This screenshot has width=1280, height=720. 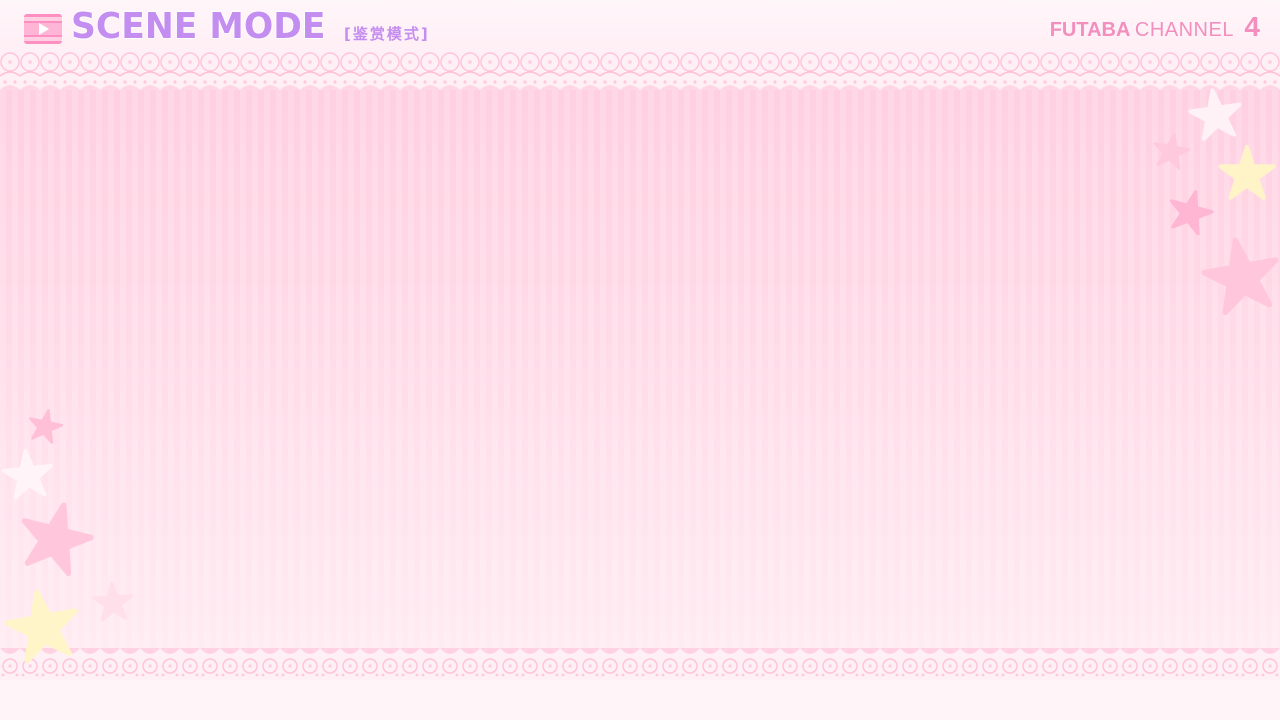 I want to click on channel-label: CHANNEL, so click(x=1184, y=30).